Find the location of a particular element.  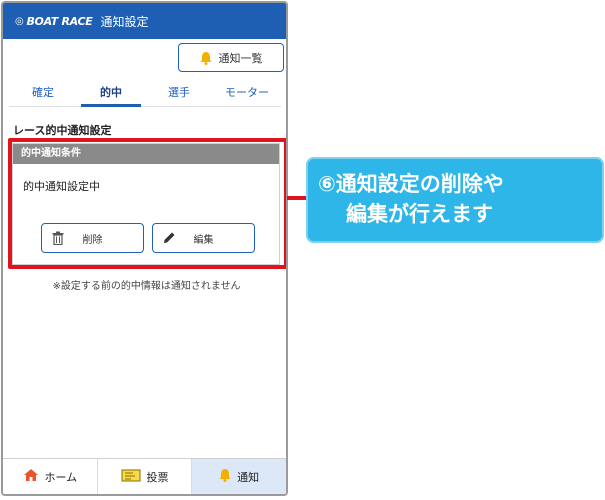

tab-motor: モーター is located at coordinates (247, 94).